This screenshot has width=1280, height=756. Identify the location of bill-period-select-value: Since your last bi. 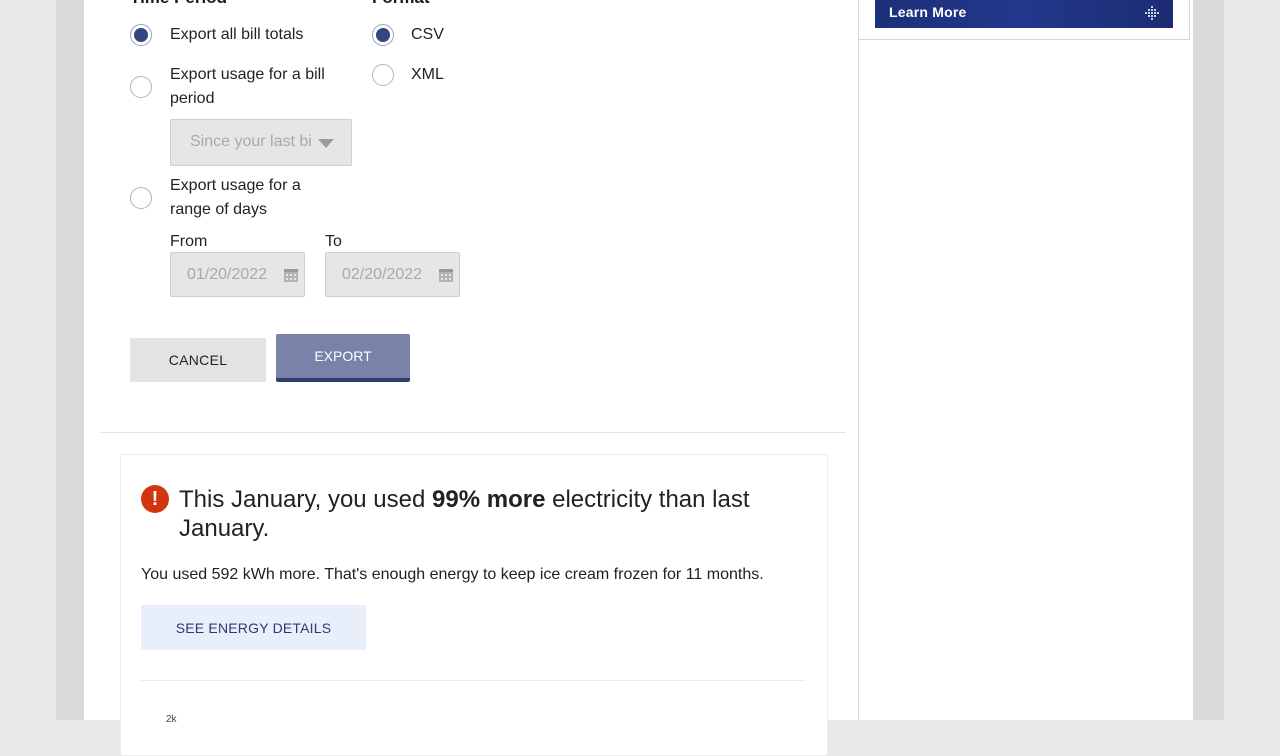
(251, 141).